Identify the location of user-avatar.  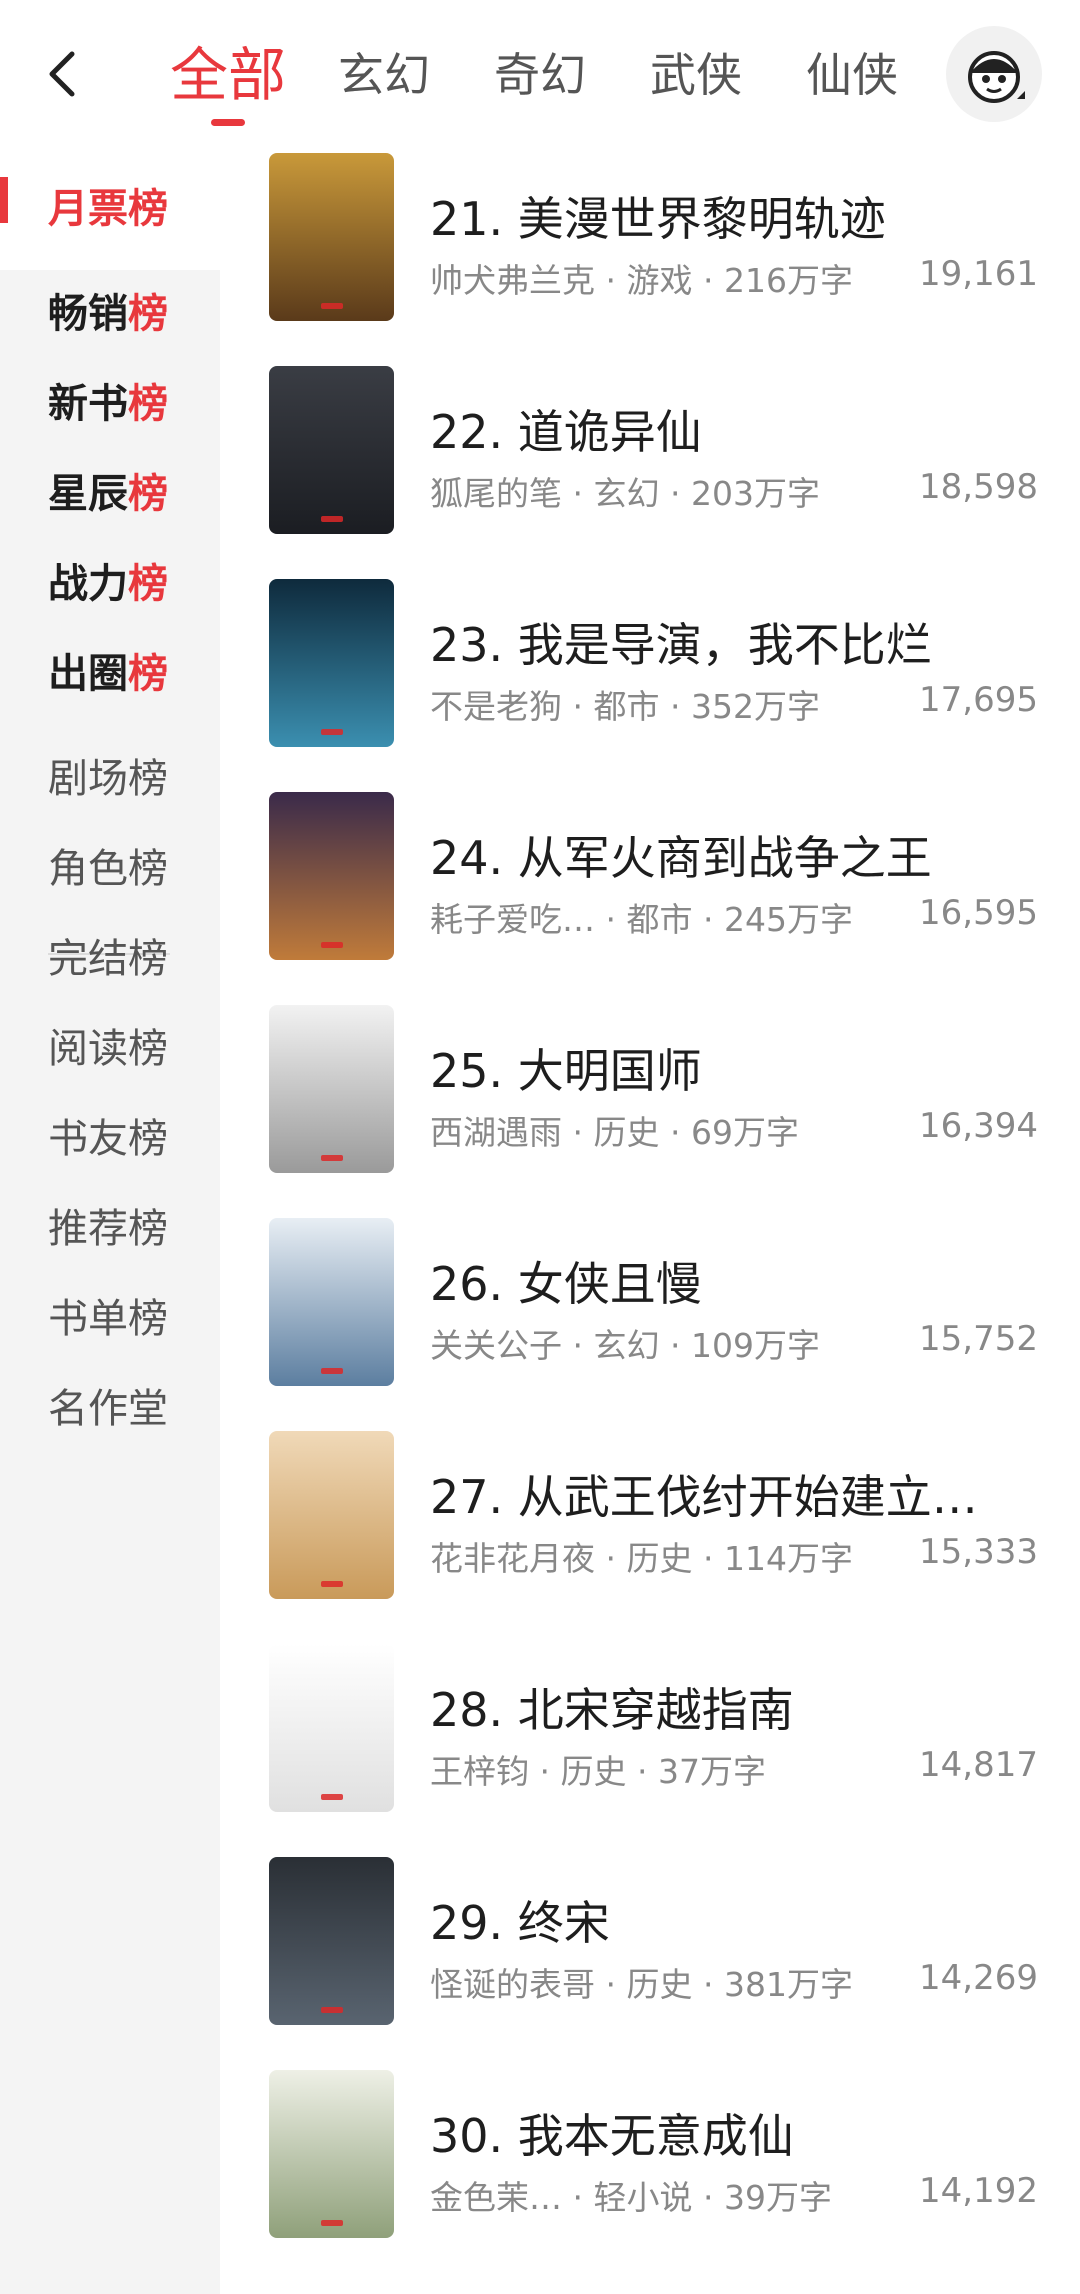
(994, 74).